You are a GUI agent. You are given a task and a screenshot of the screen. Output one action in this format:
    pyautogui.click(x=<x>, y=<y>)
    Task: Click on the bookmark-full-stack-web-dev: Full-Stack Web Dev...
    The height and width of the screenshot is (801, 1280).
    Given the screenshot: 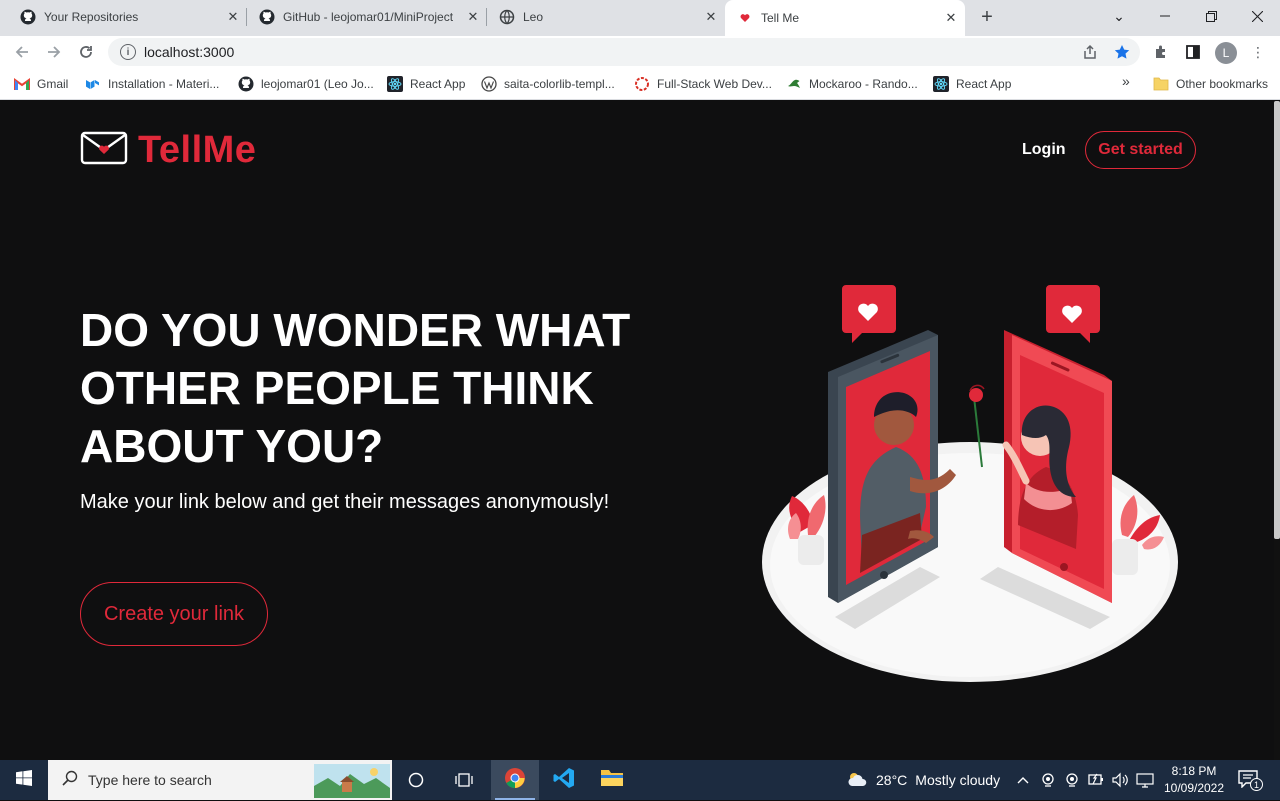 What is the action you would take?
    pyautogui.click(x=703, y=84)
    